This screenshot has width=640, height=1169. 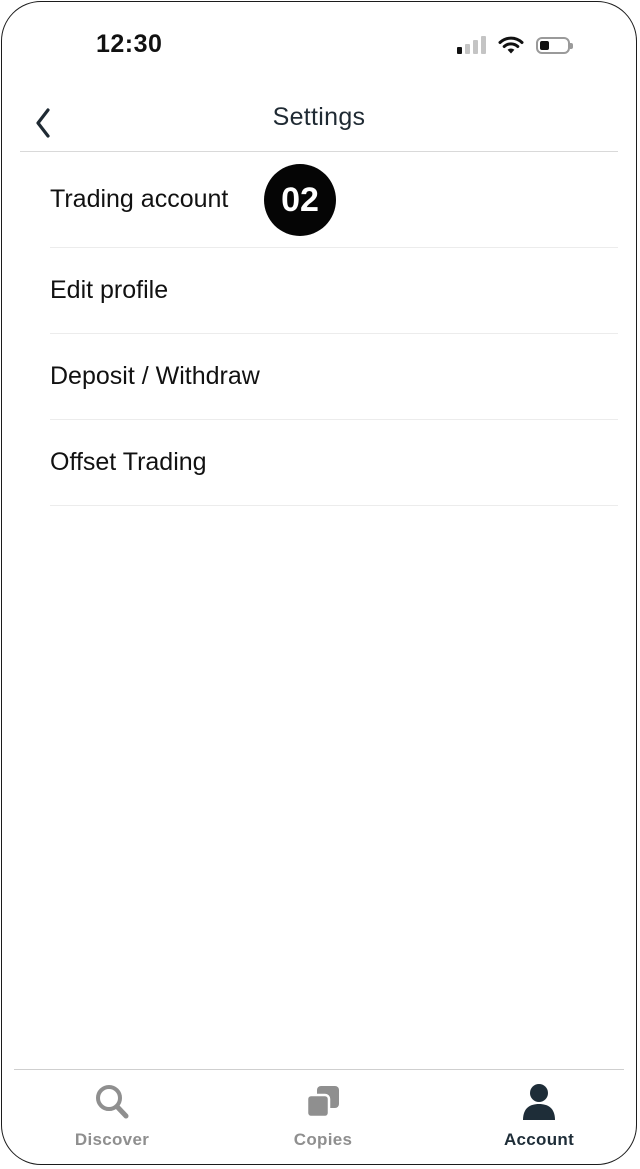 I want to click on tab-label: Discover, so click(x=112, y=1139).